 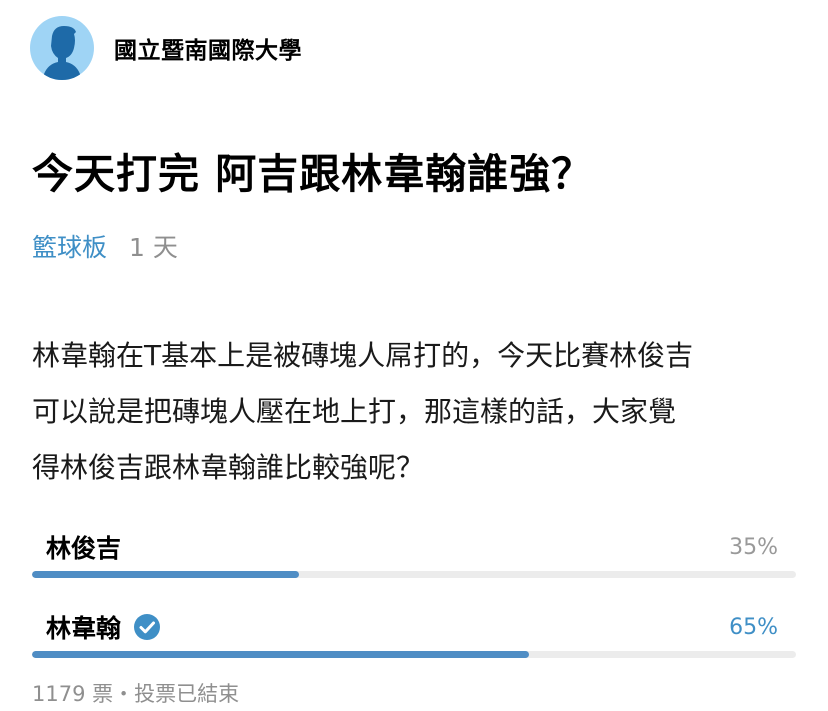 I want to click on post-title: 今天打完 阿吉跟林韋翰誰強？, so click(x=313, y=174).